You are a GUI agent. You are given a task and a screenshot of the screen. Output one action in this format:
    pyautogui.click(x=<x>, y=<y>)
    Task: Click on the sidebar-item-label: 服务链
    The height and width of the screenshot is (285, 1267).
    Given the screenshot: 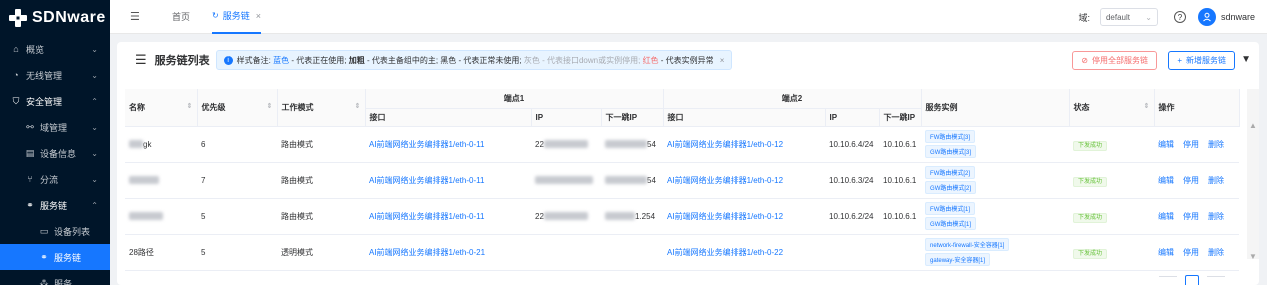 What is the action you would take?
    pyautogui.click(x=54, y=205)
    